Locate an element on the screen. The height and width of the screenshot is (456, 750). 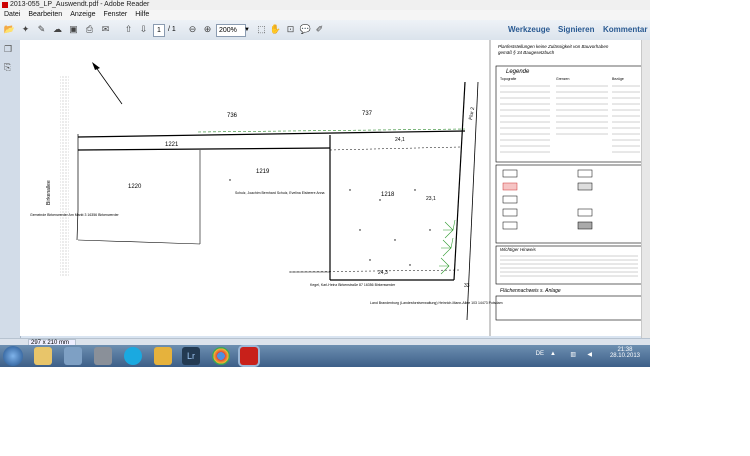
zoom-dropdown-chevron-down-icon: ▼ is located at coordinates (248, 30).